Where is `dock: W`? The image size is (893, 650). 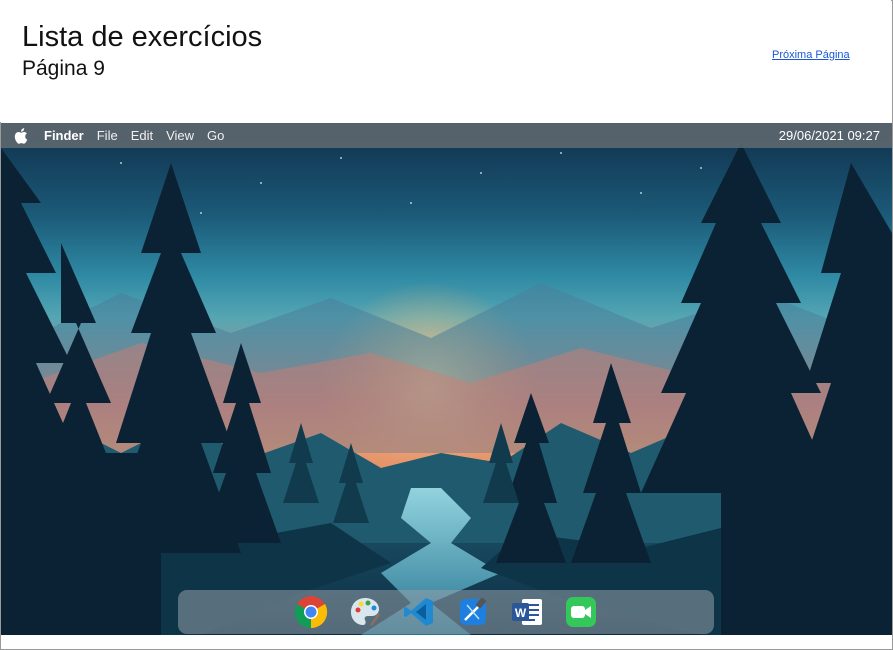 dock: W is located at coordinates (446, 612).